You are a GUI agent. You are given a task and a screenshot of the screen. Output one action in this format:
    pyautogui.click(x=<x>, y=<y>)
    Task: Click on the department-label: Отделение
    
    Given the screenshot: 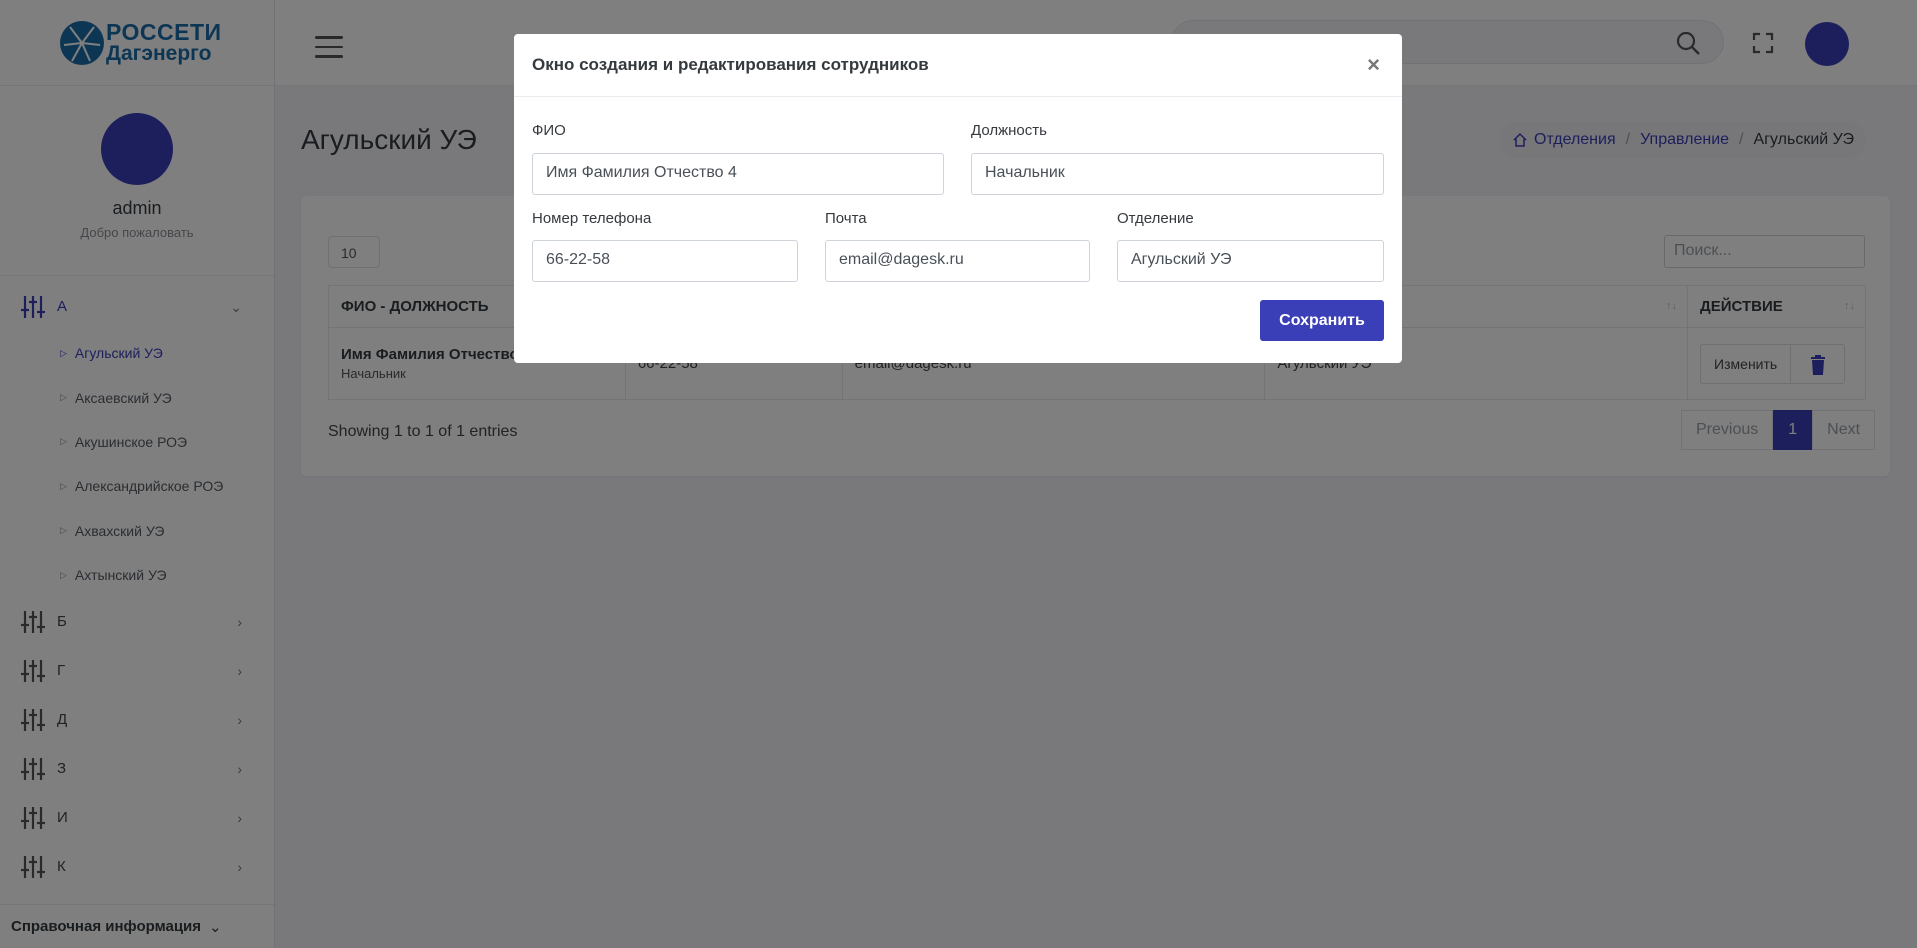 What is the action you would take?
    pyautogui.click(x=1155, y=218)
    